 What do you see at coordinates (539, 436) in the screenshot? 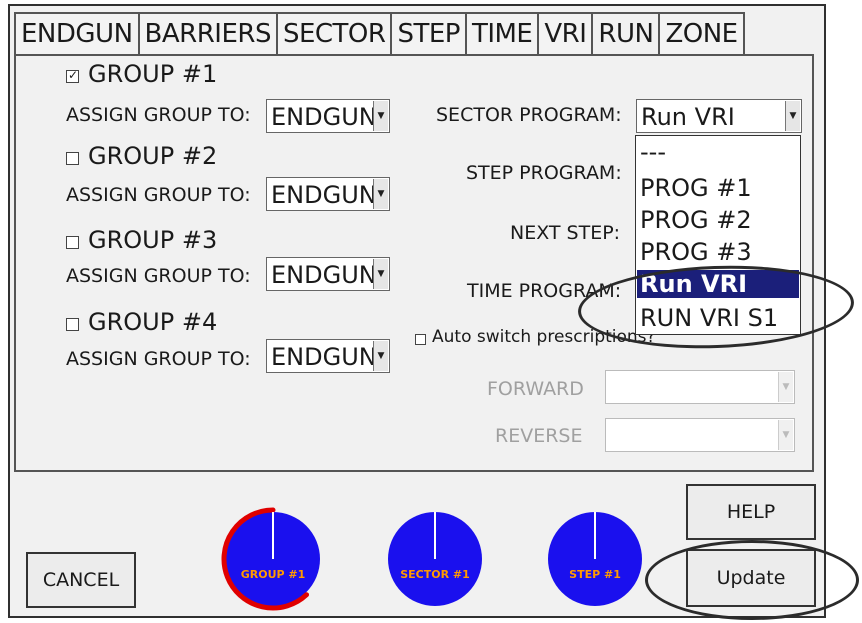
I see `reverse-label: REVERSE` at bounding box center [539, 436].